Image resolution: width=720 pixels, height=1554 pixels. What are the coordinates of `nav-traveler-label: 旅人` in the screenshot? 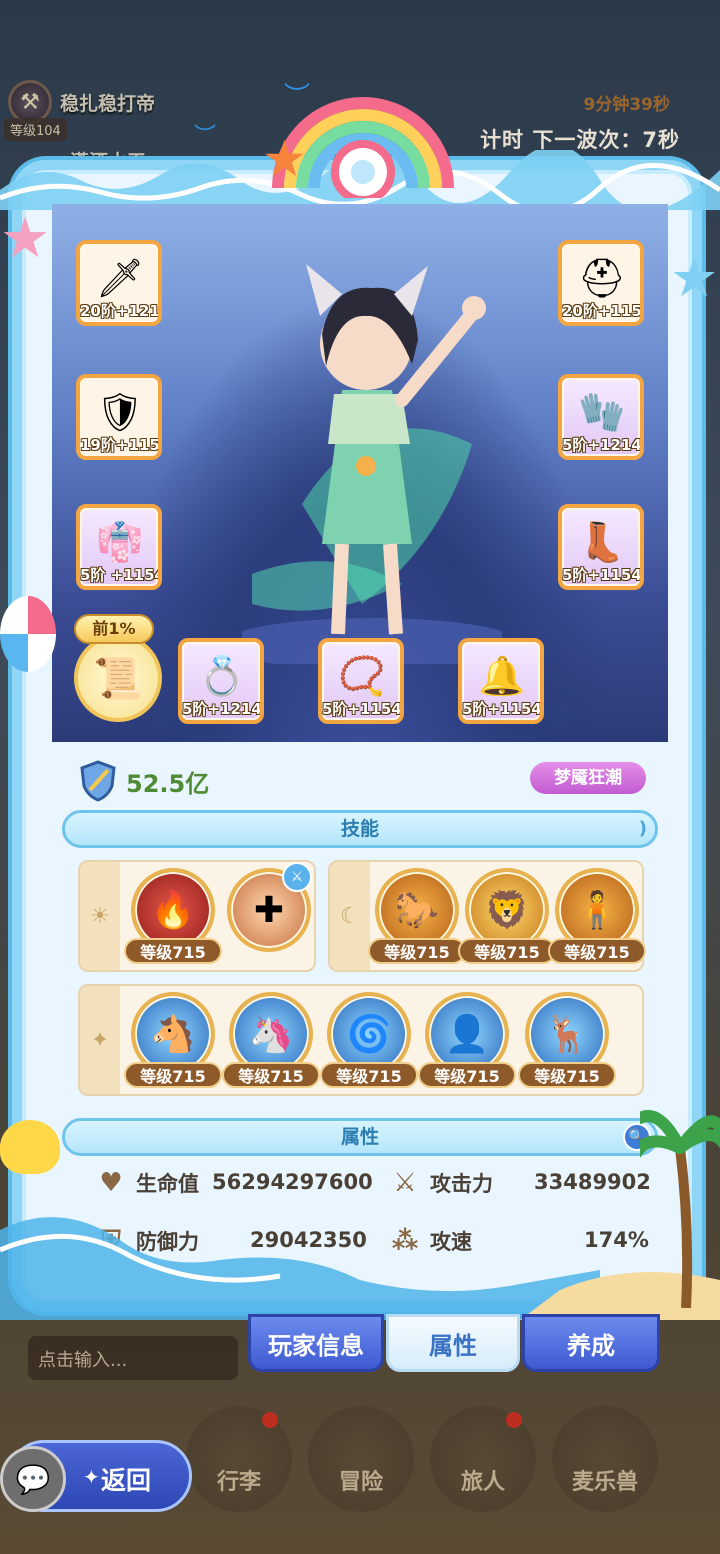 It's located at (482, 1482).